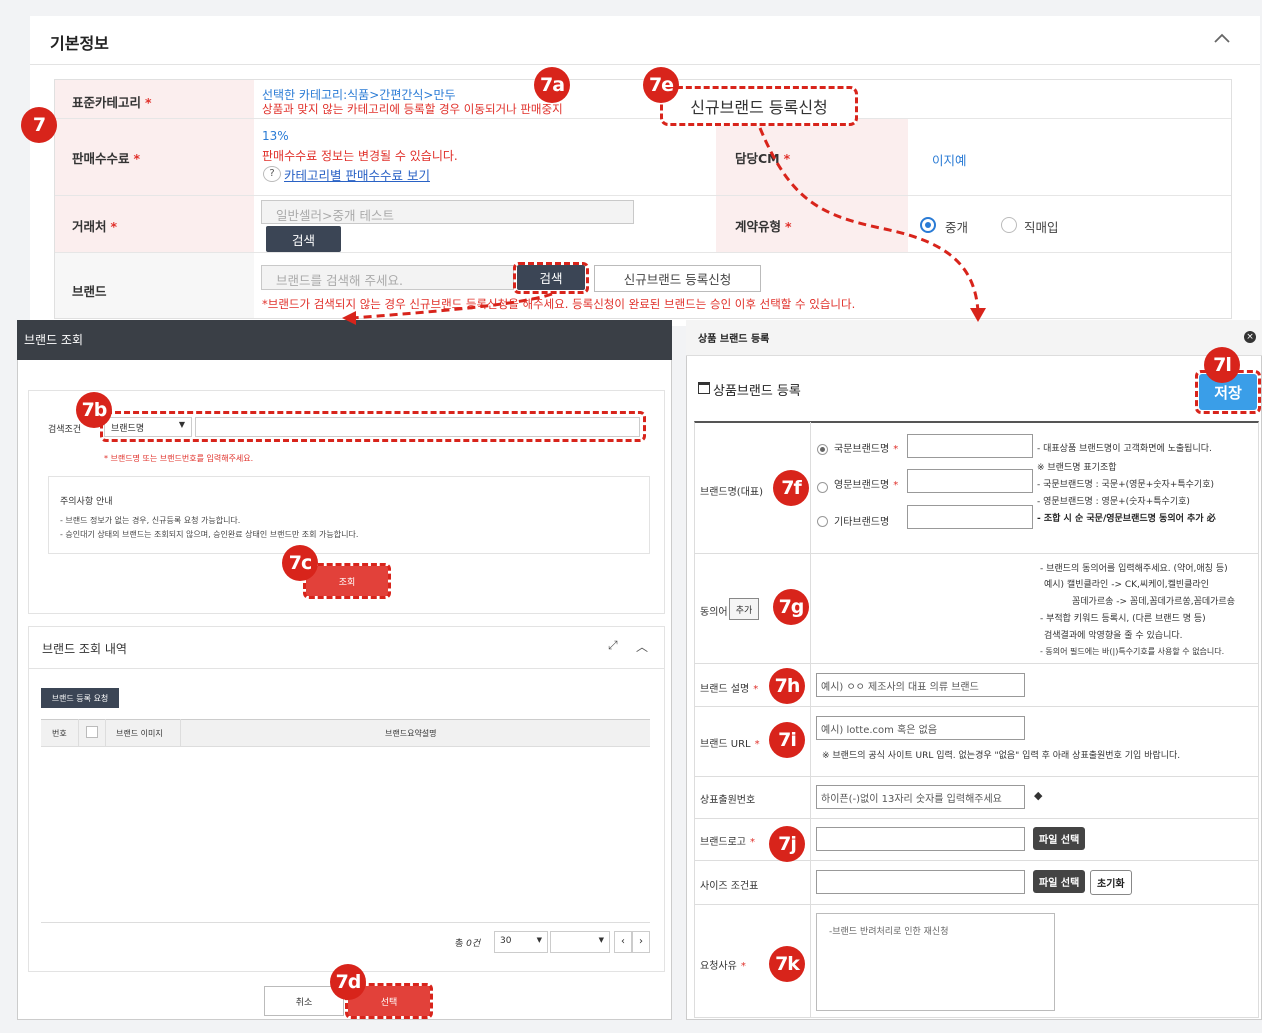 The height and width of the screenshot is (1033, 1262). Describe the element at coordinates (714, 612) in the screenshot. I see `synonym-label: 동의어` at that location.